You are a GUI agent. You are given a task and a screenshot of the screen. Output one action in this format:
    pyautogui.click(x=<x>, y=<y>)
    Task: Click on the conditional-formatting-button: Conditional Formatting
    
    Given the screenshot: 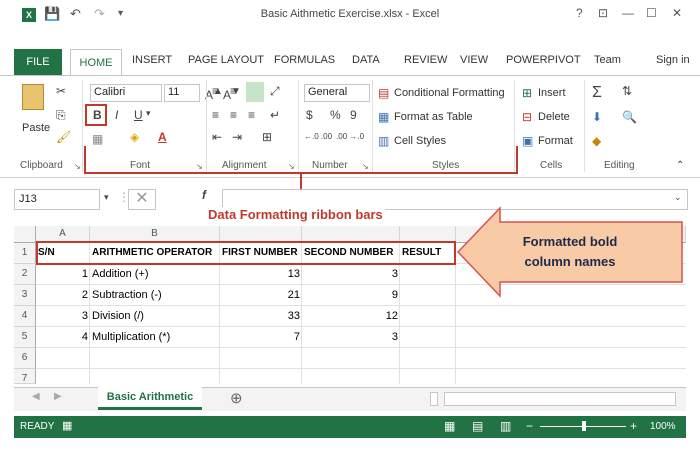 What is the action you would take?
    pyautogui.click(x=449, y=93)
    